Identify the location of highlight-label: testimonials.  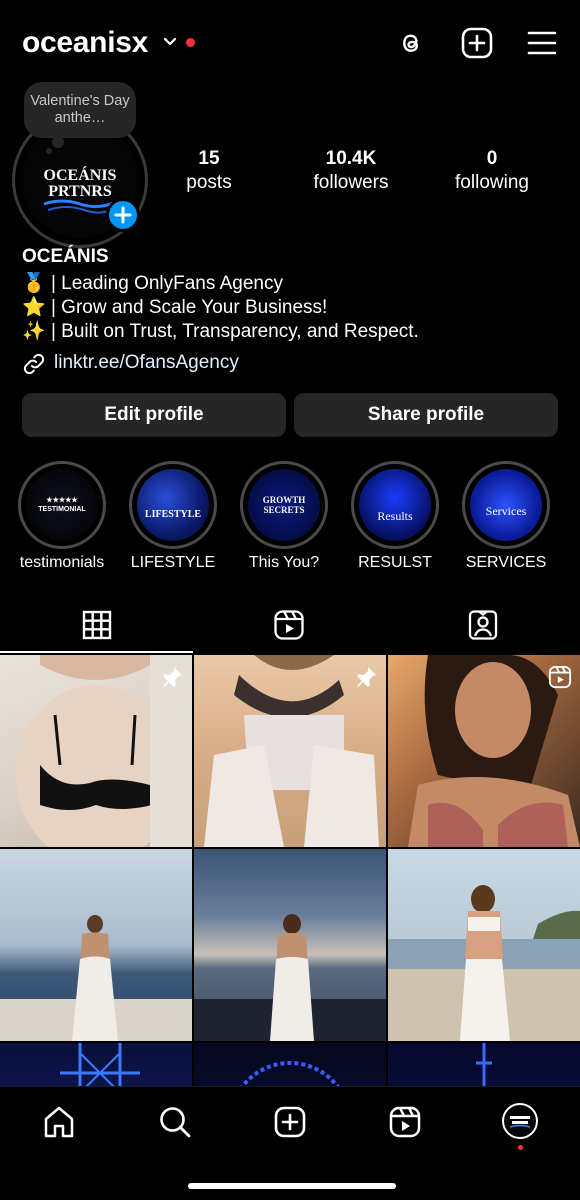
(62, 562).